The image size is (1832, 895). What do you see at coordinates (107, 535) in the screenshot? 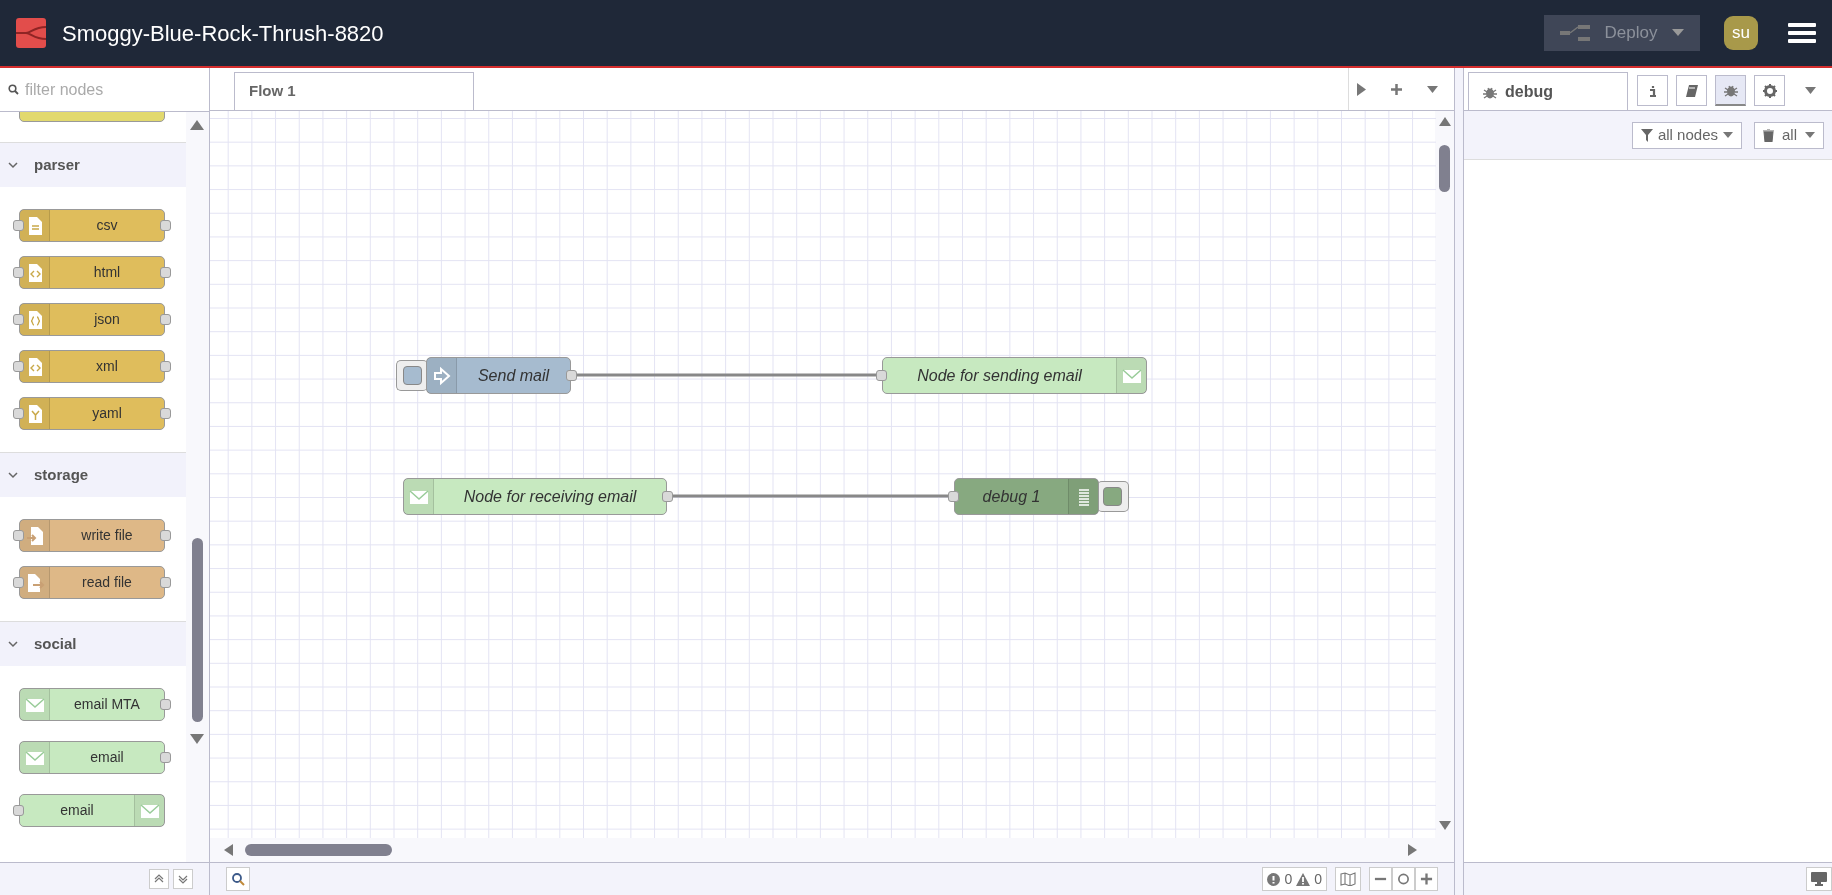
I see `node-label: write file` at bounding box center [107, 535].